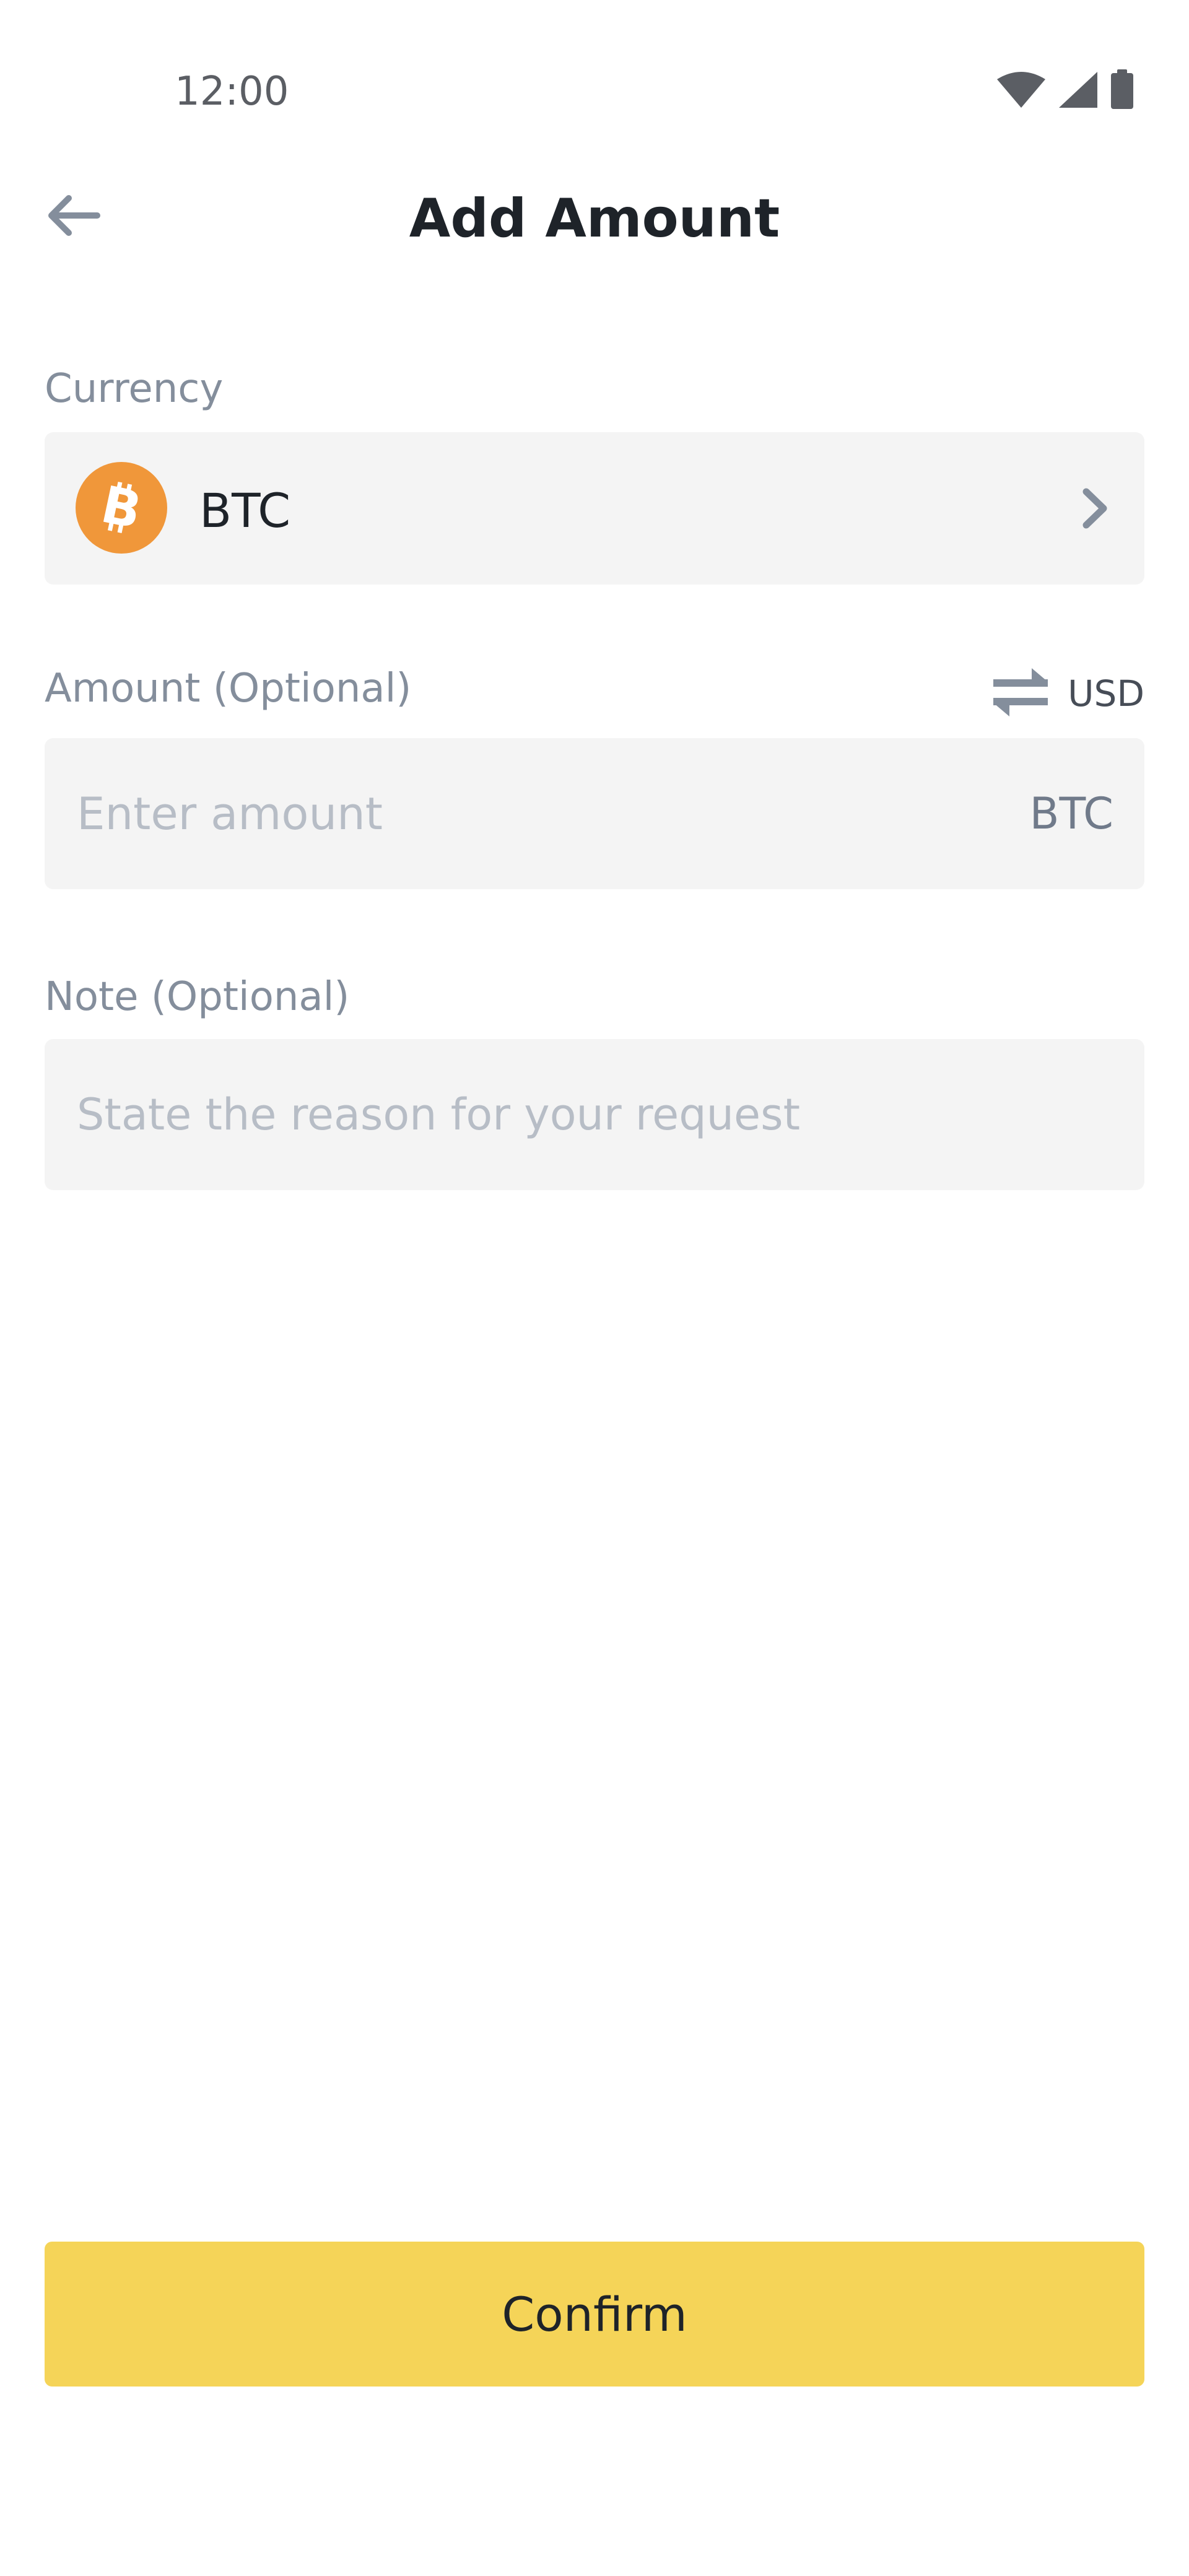 This screenshot has width=1189, height=2576. I want to click on battery-icon, so click(1122, 89).